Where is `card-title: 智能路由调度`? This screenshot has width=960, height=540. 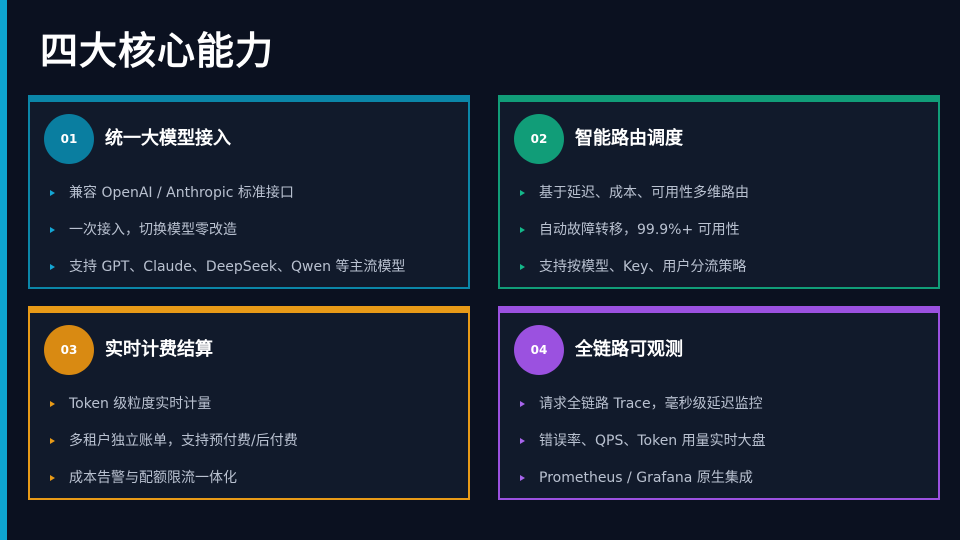
card-title: 智能路由调度 is located at coordinates (629, 138).